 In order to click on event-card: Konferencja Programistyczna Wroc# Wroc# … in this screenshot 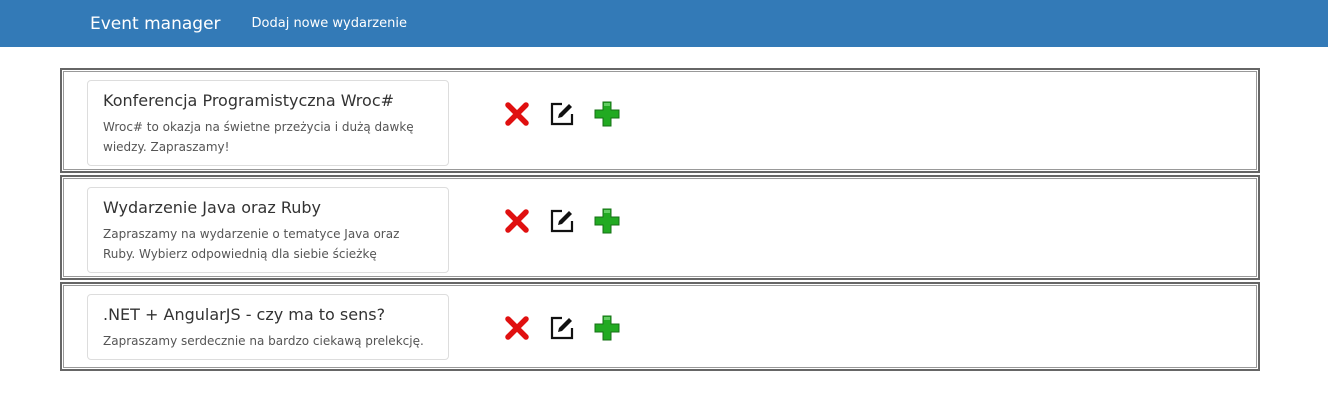, I will do `click(268, 123)`.